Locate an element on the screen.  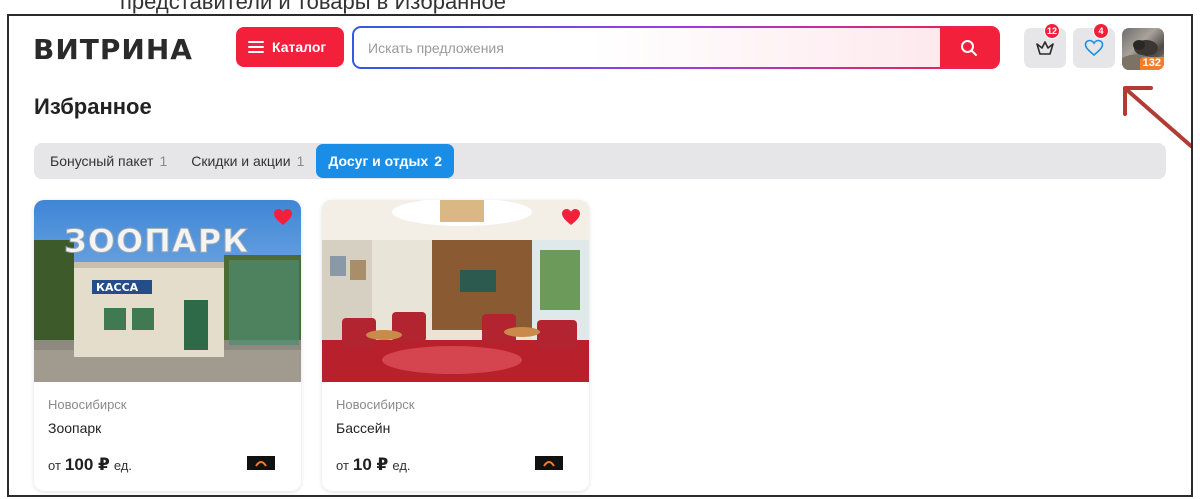
menu-icon is located at coordinates (256, 47).